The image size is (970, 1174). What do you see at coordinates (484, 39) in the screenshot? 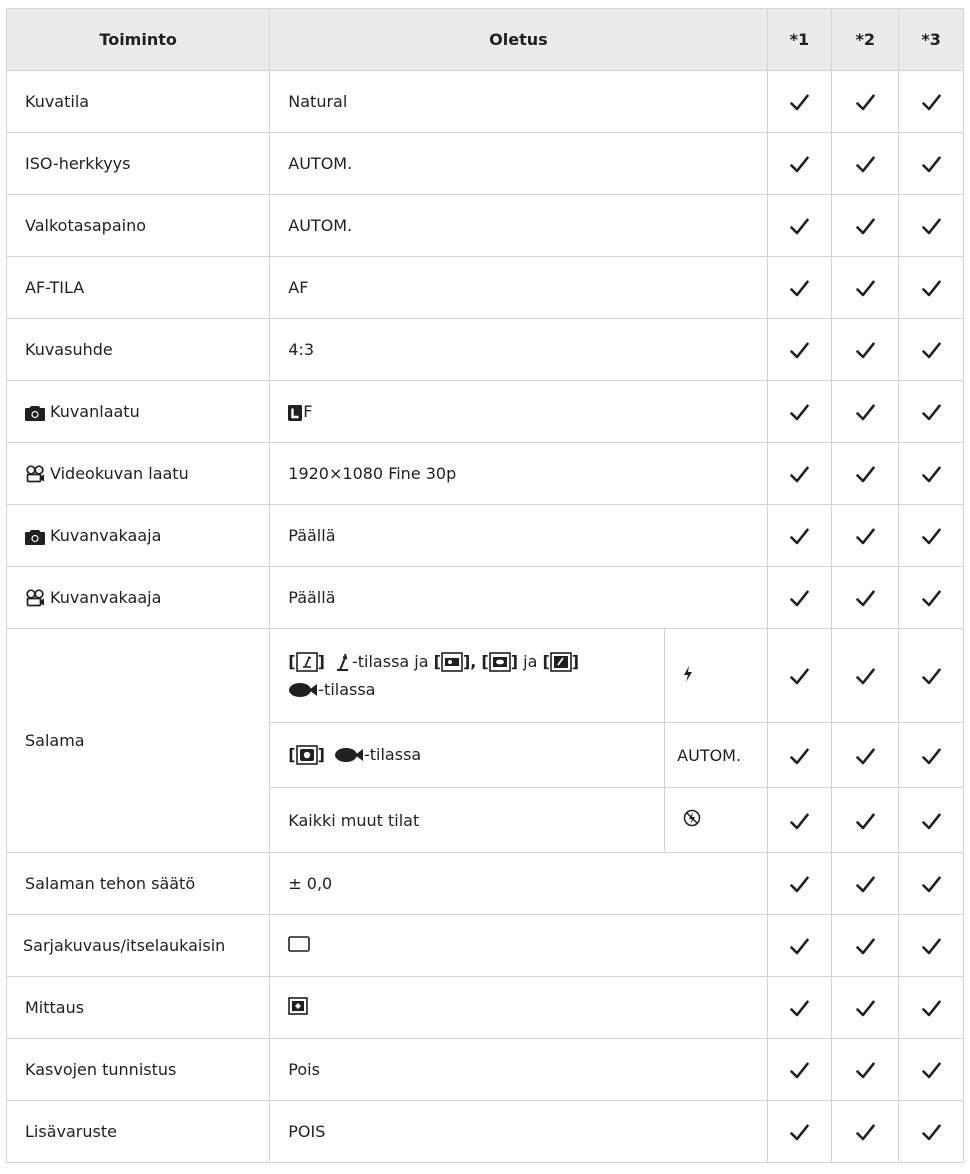
I see `header-row: Toiminto Oletus *1 *2 *3` at bounding box center [484, 39].